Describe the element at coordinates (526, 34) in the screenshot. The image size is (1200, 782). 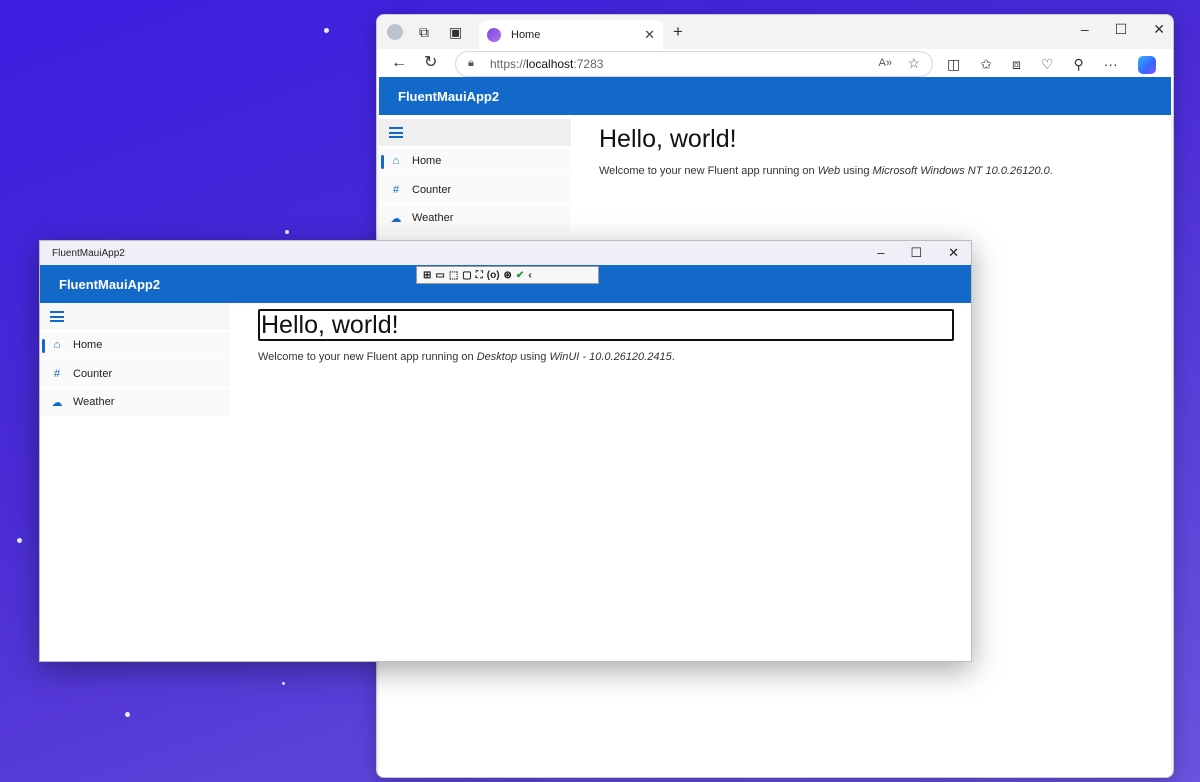
I see `tab-title: Home` at that location.